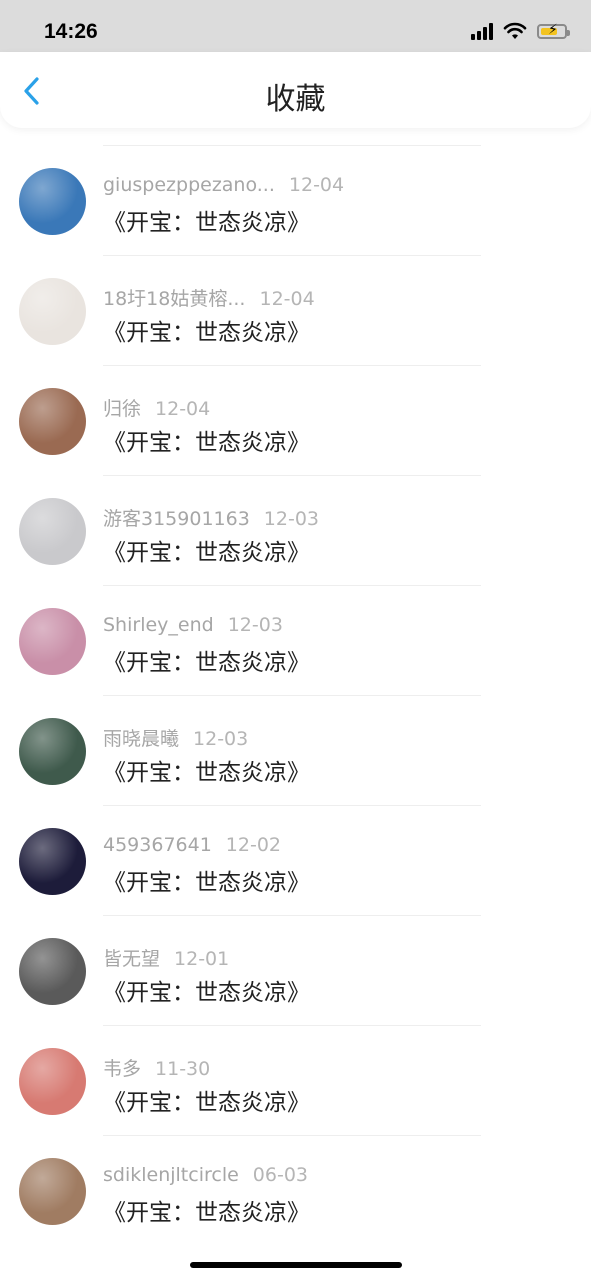 The height and width of the screenshot is (1280, 591). I want to click on navigation-bar: 收藏, so click(295, 90).